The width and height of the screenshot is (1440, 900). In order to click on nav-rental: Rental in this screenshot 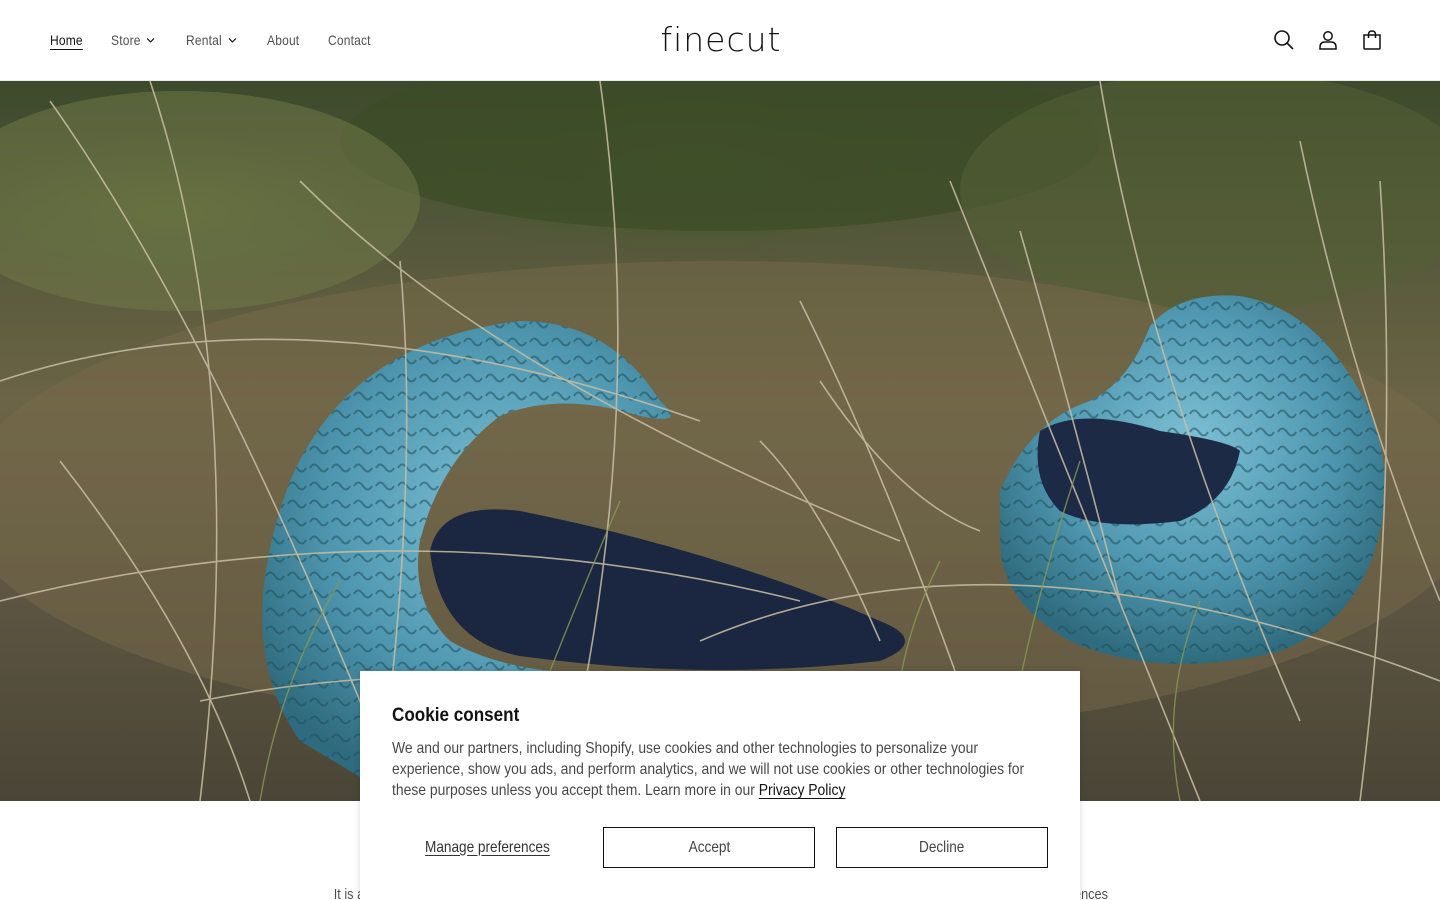, I will do `click(211, 40)`.